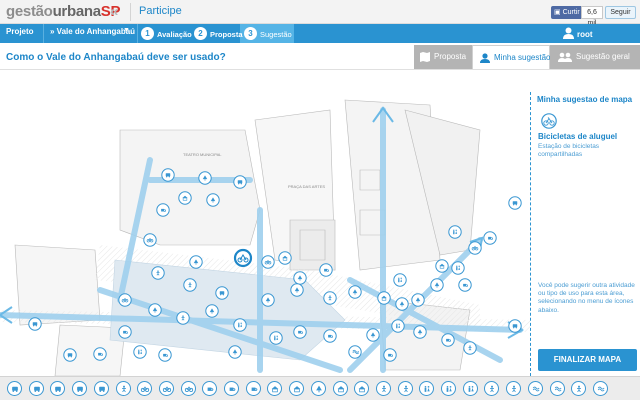 The image size is (640, 400). I want to click on tab-minha-sugestao: Minha sugestão, so click(511, 57).